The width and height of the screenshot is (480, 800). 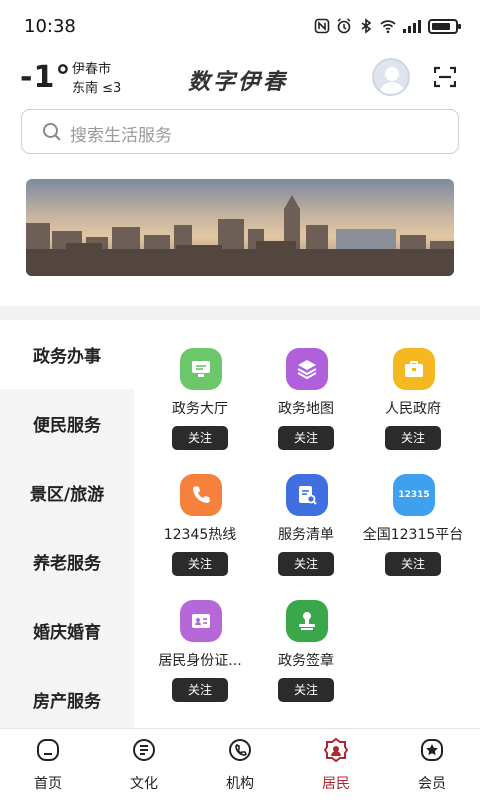 What do you see at coordinates (201, 495) in the screenshot?
I see `phone-icon` at bounding box center [201, 495].